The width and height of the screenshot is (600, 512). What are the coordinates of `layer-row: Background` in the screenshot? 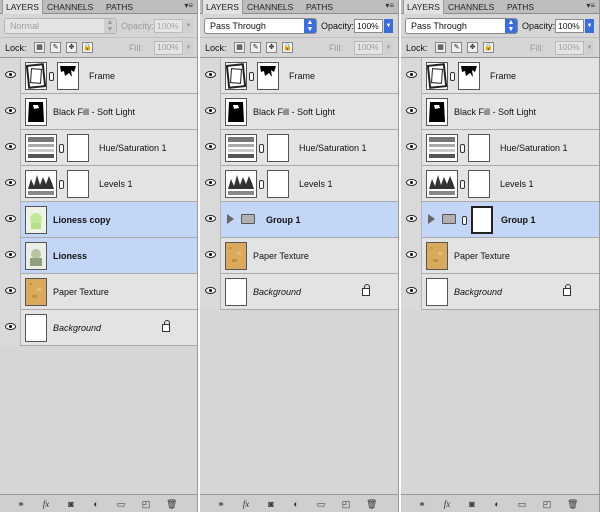 It's located at (98, 328).